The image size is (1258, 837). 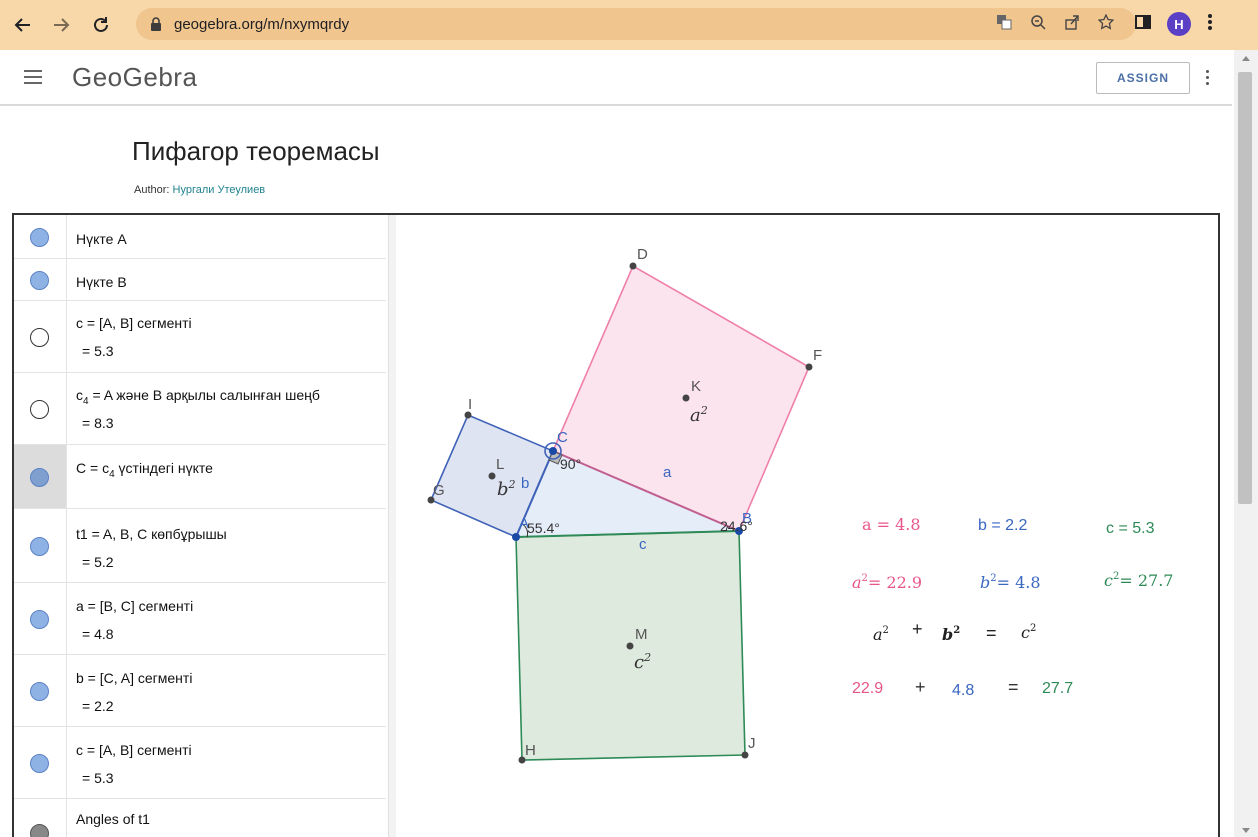 I want to click on label-c: C, so click(x=562, y=437).